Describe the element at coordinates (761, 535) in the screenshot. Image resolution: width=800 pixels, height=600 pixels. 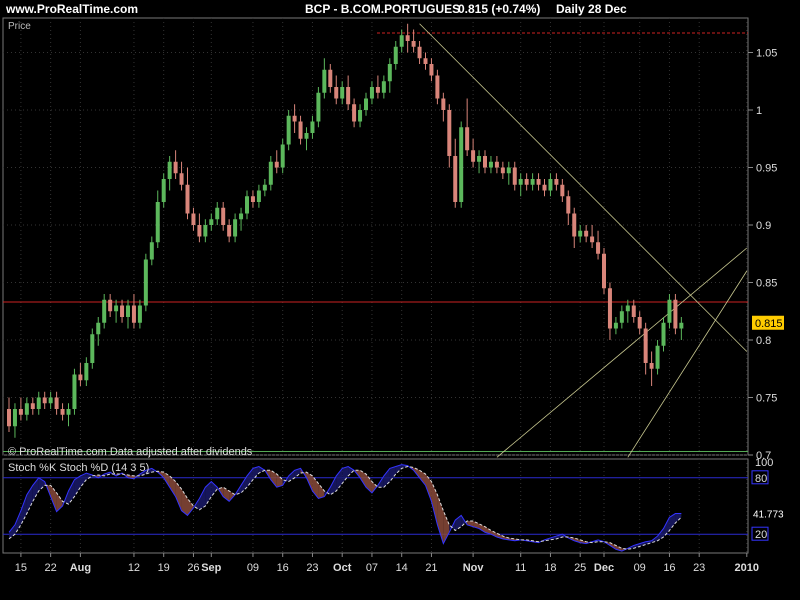
I see `stoch-tick-label: 20` at that location.